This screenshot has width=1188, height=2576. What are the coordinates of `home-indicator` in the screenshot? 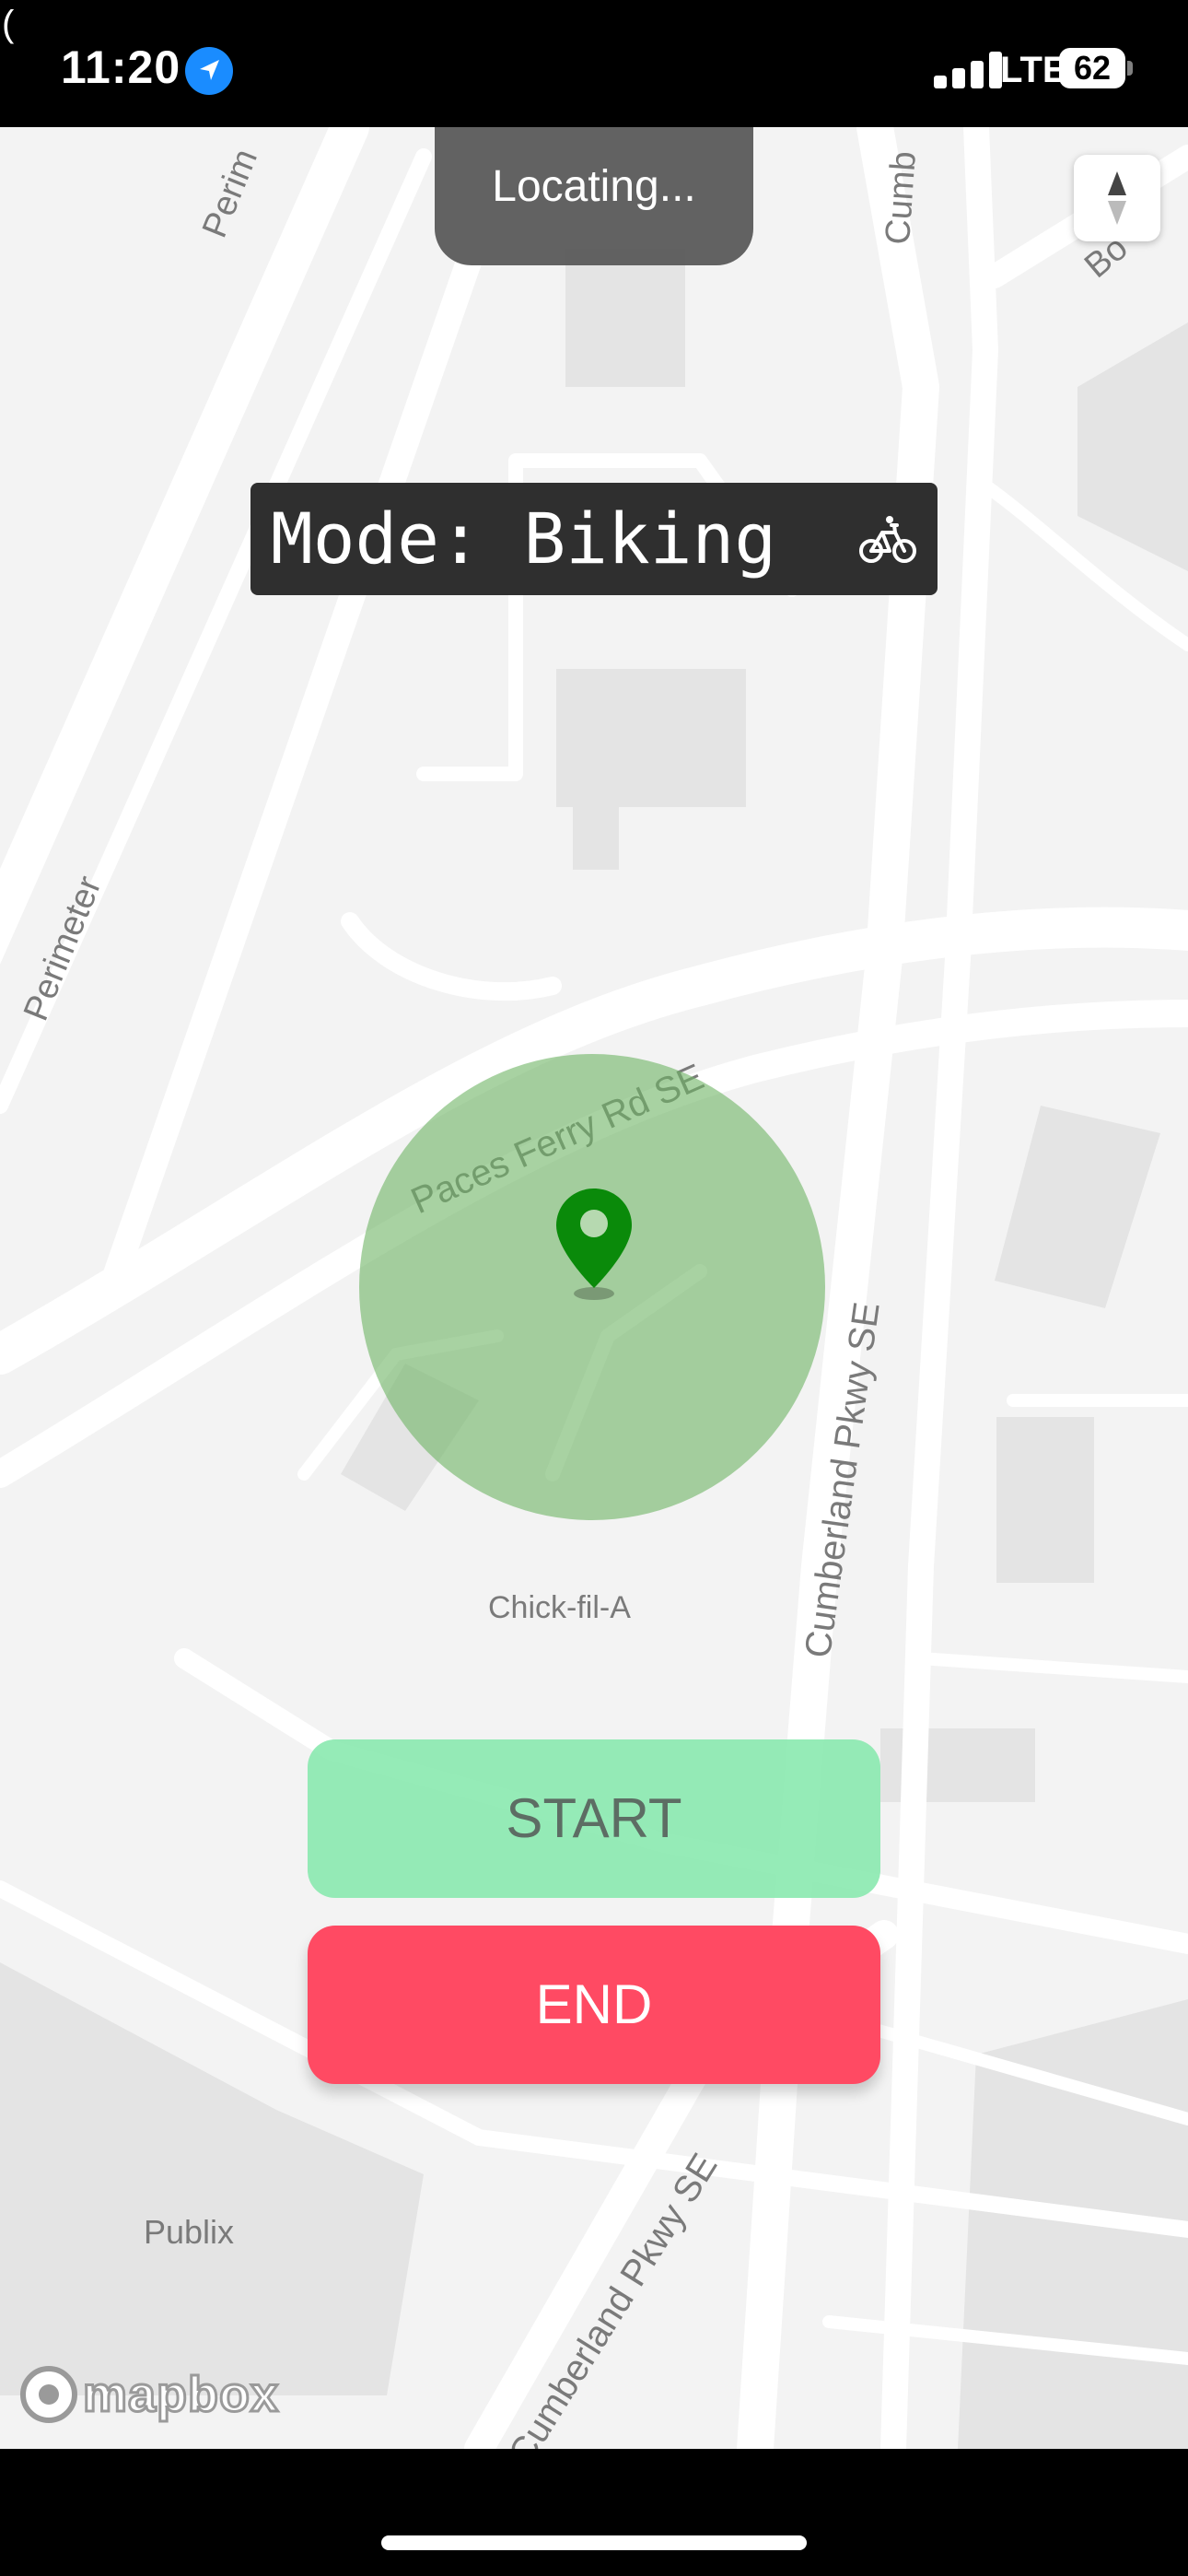 It's located at (594, 2542).